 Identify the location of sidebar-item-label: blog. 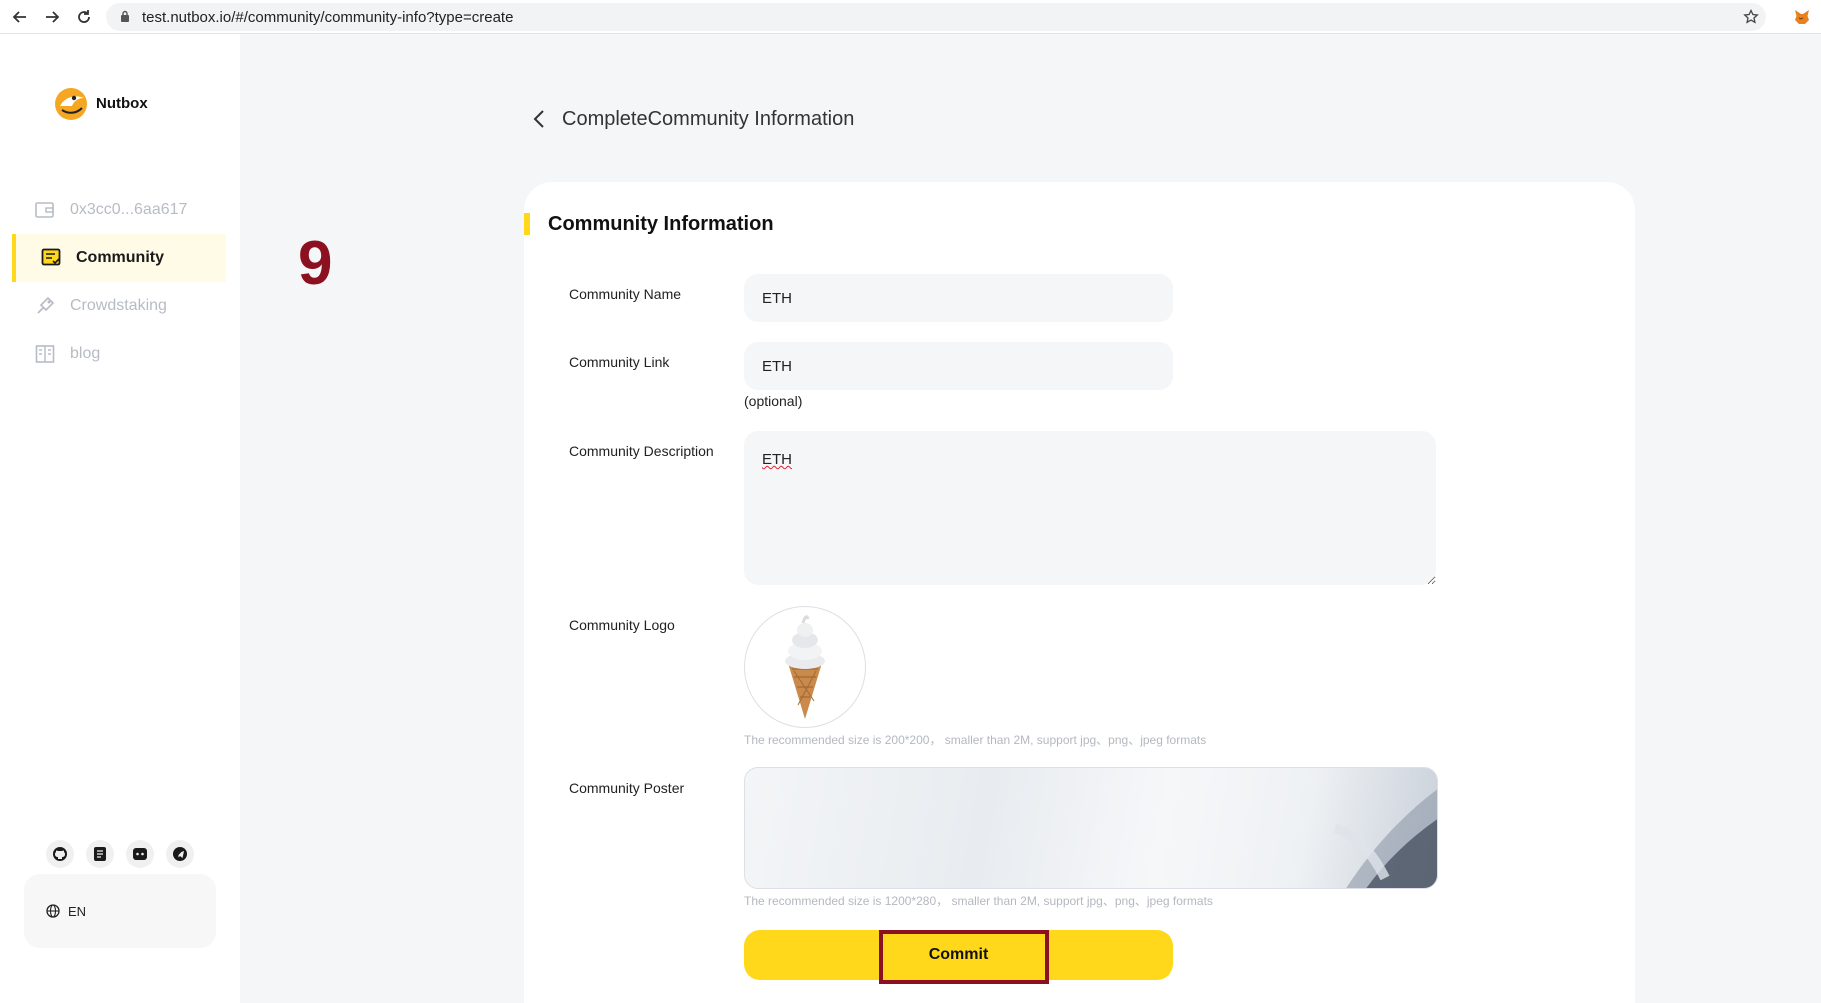
(85, 353).